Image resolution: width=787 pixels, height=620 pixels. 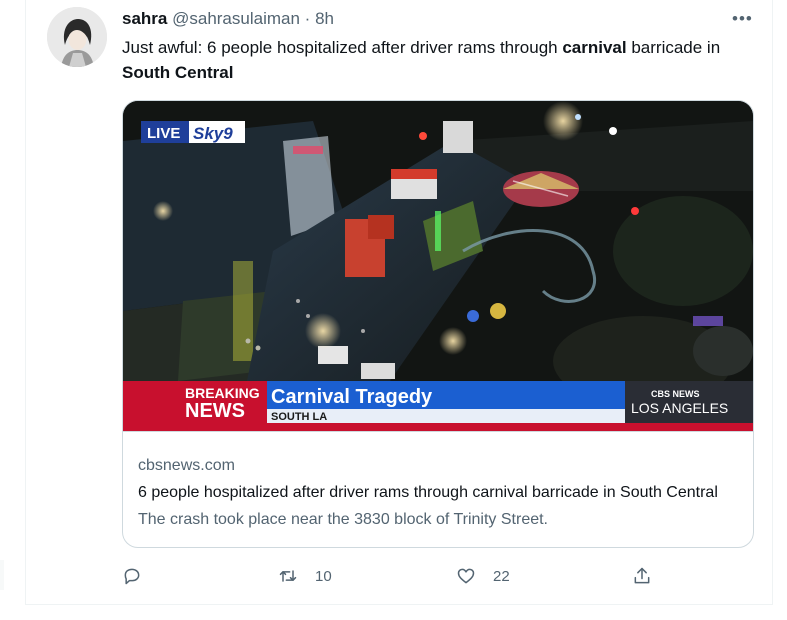 What do you see at coordinates (675, 394) in the screenshot?
I see `network-label: CBS NEWS` at bounding box center [675, 394].